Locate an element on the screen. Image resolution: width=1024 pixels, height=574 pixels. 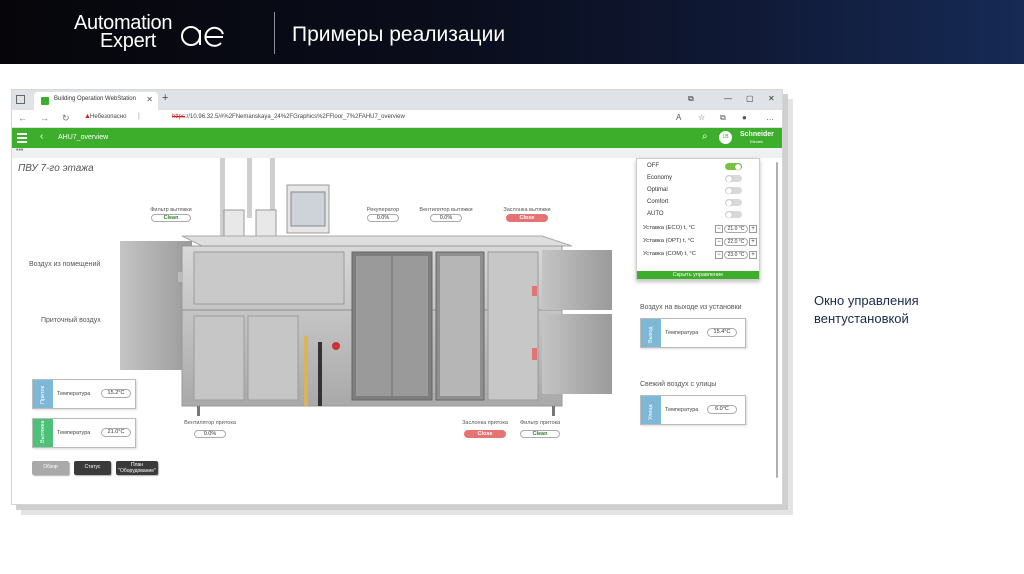
supply-damper-label: Заслонка притока is located at coordinates (485, 423).